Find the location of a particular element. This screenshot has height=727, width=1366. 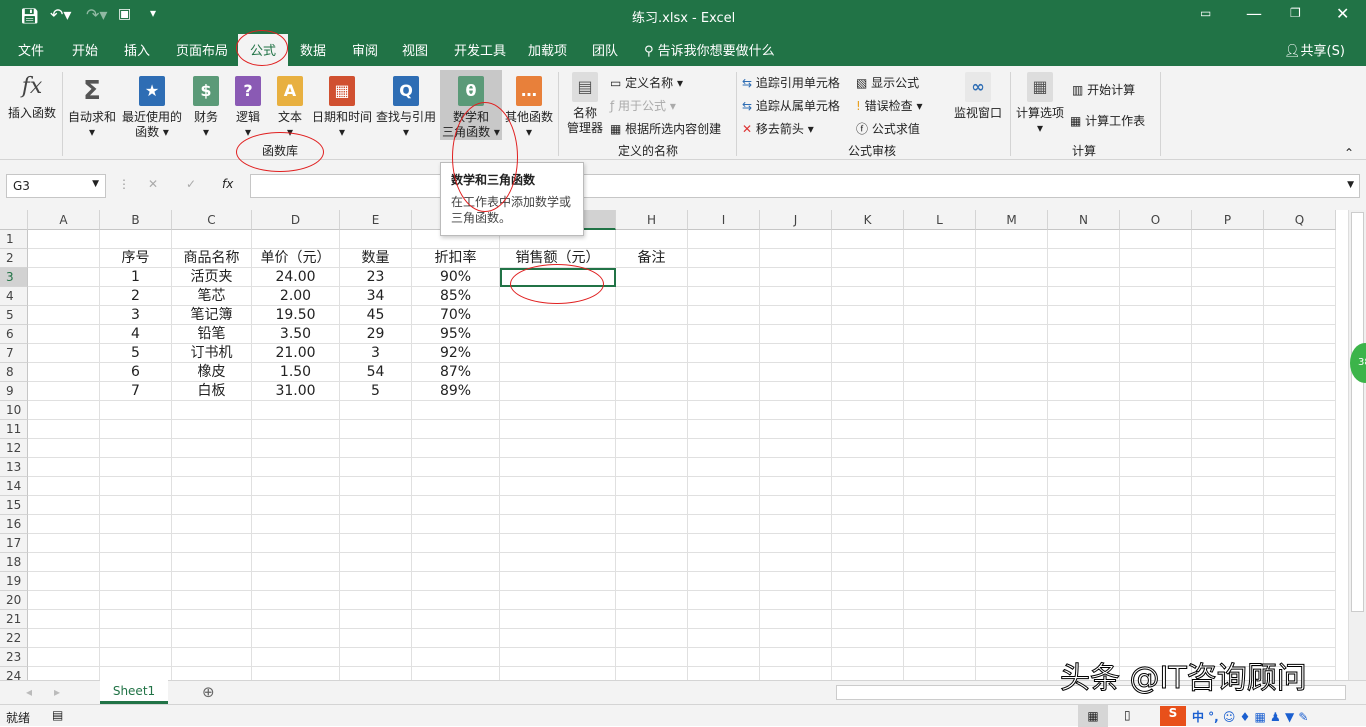

cell-A10 is located at coordinates (64, 410).